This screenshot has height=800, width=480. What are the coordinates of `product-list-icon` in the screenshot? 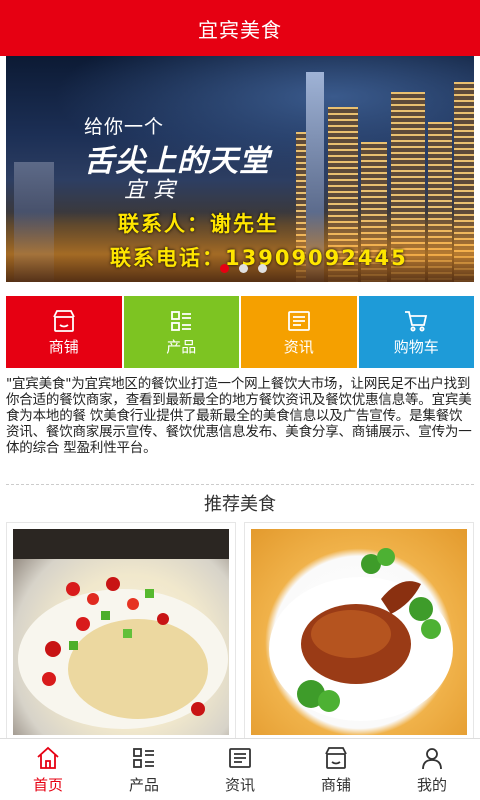 It's located at (143, 757).